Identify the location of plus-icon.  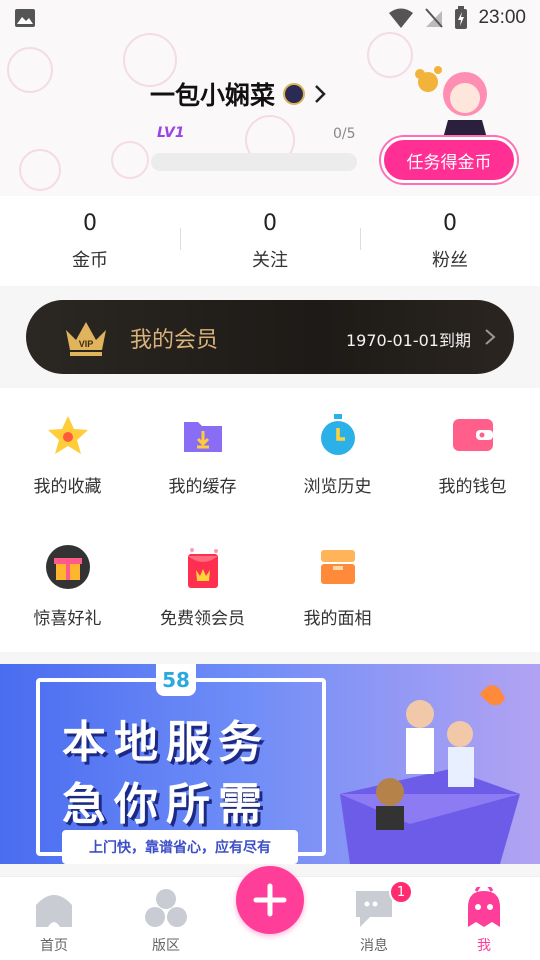
(270, 900).